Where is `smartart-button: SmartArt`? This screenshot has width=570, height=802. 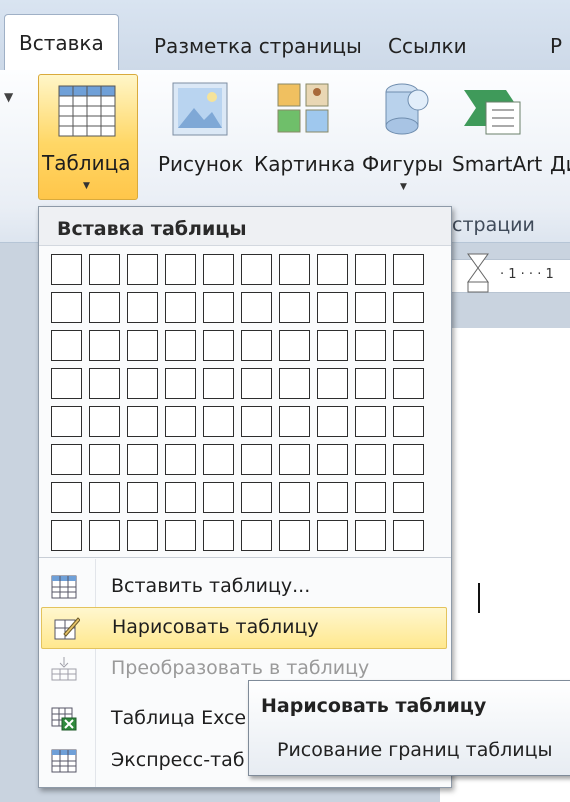
smartart-button: SmartArt is located at coordinates (498, 134).